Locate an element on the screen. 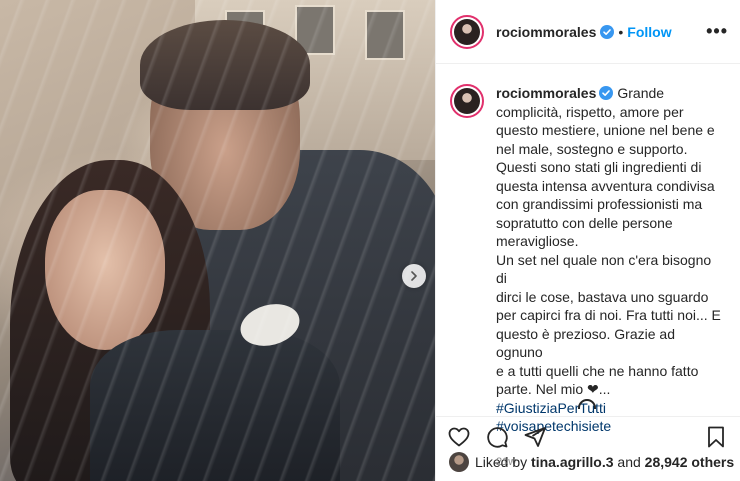  comment-button is located at coordinates (497, 437).